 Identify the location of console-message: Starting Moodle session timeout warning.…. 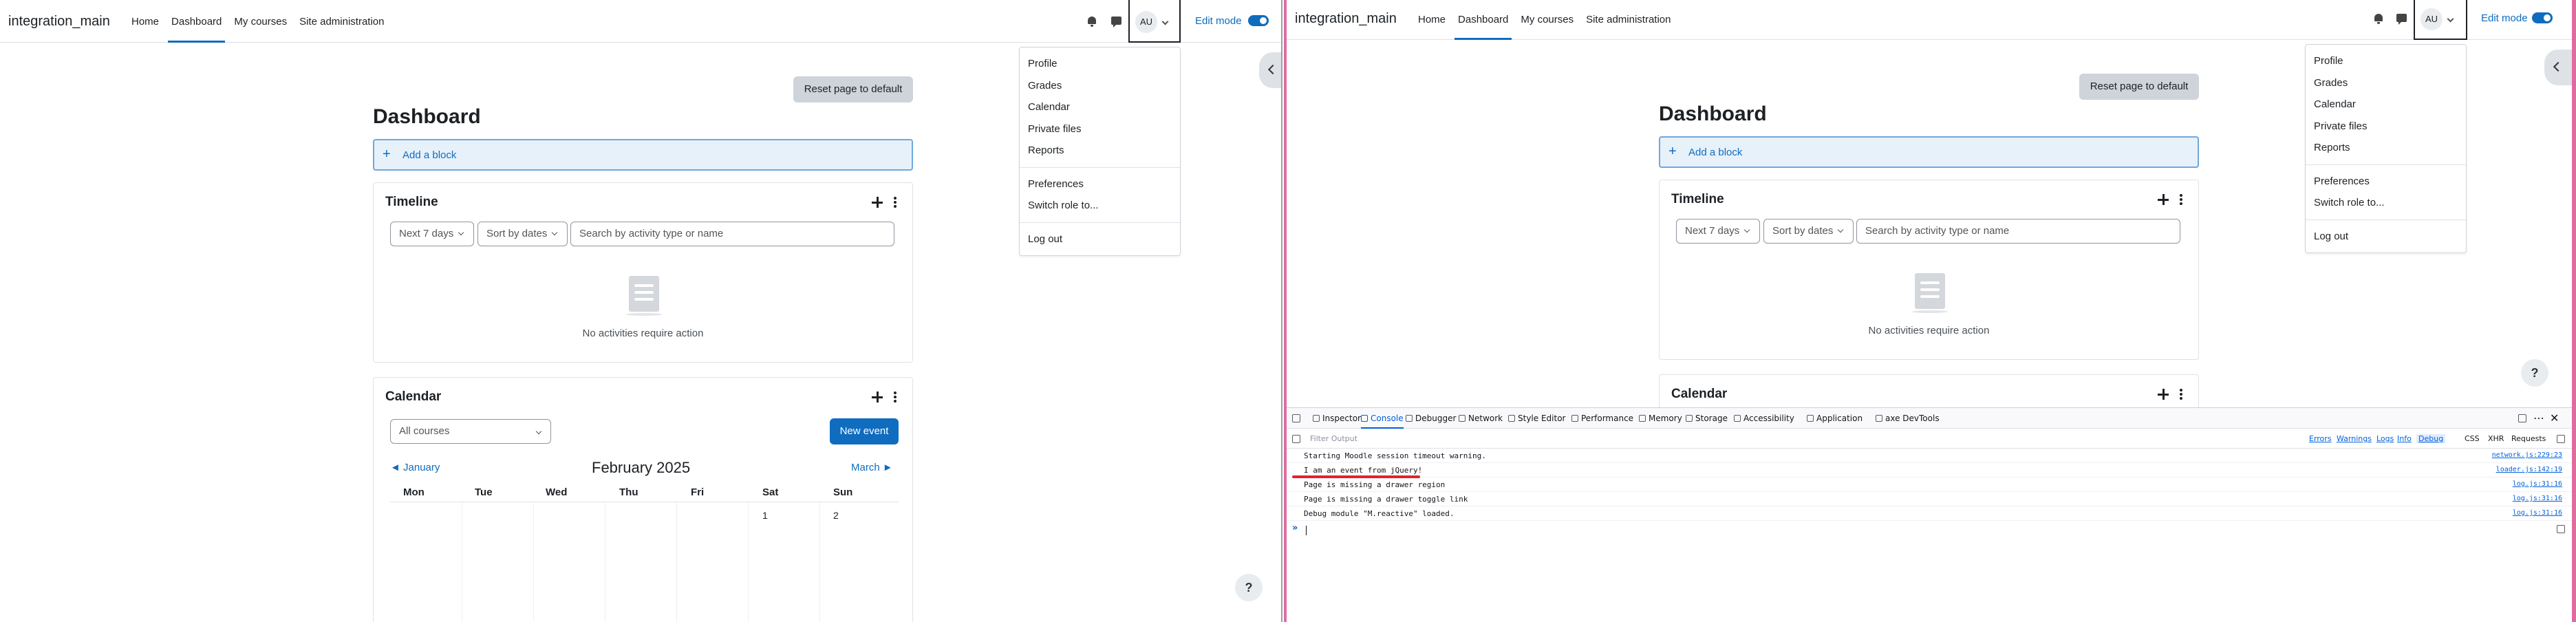
(1929, 456).